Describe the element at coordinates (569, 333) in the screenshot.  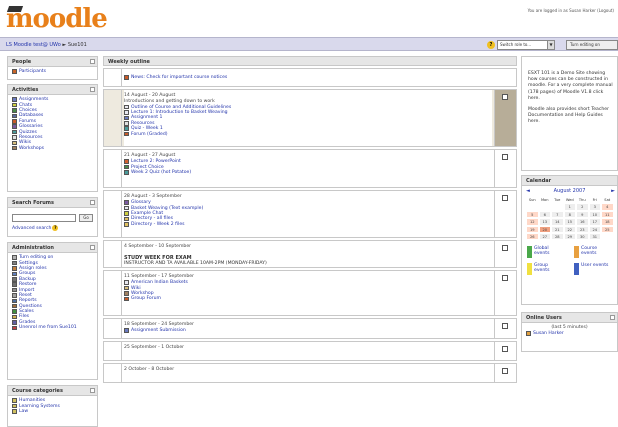
I see `online-user: Susan Harker` at that location.